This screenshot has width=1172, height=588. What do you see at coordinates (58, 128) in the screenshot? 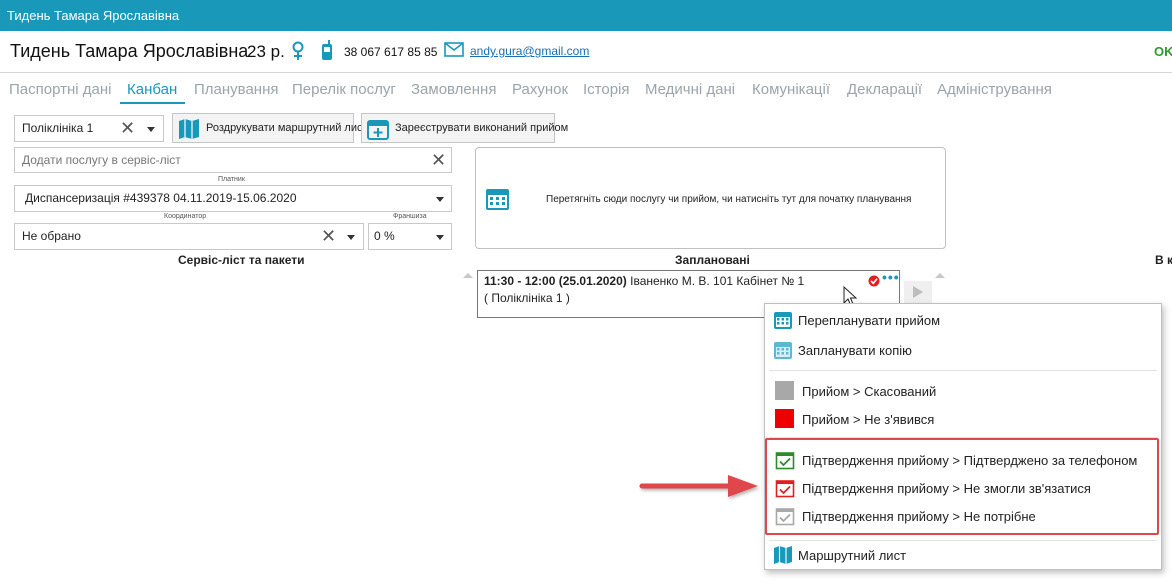
I see `clinic-select-value: Поліклініка 1` at bounding box center [58, 128].